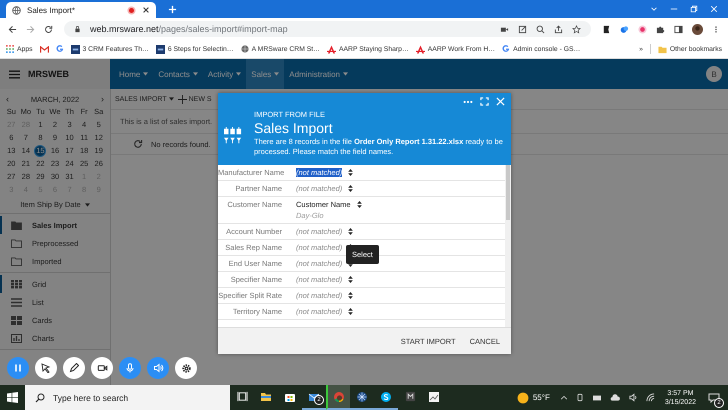  What do you see at coordinates (294, 128) in the screenshot?
I see `dialog-title: Sales Import` at bounding box center [294, 128].